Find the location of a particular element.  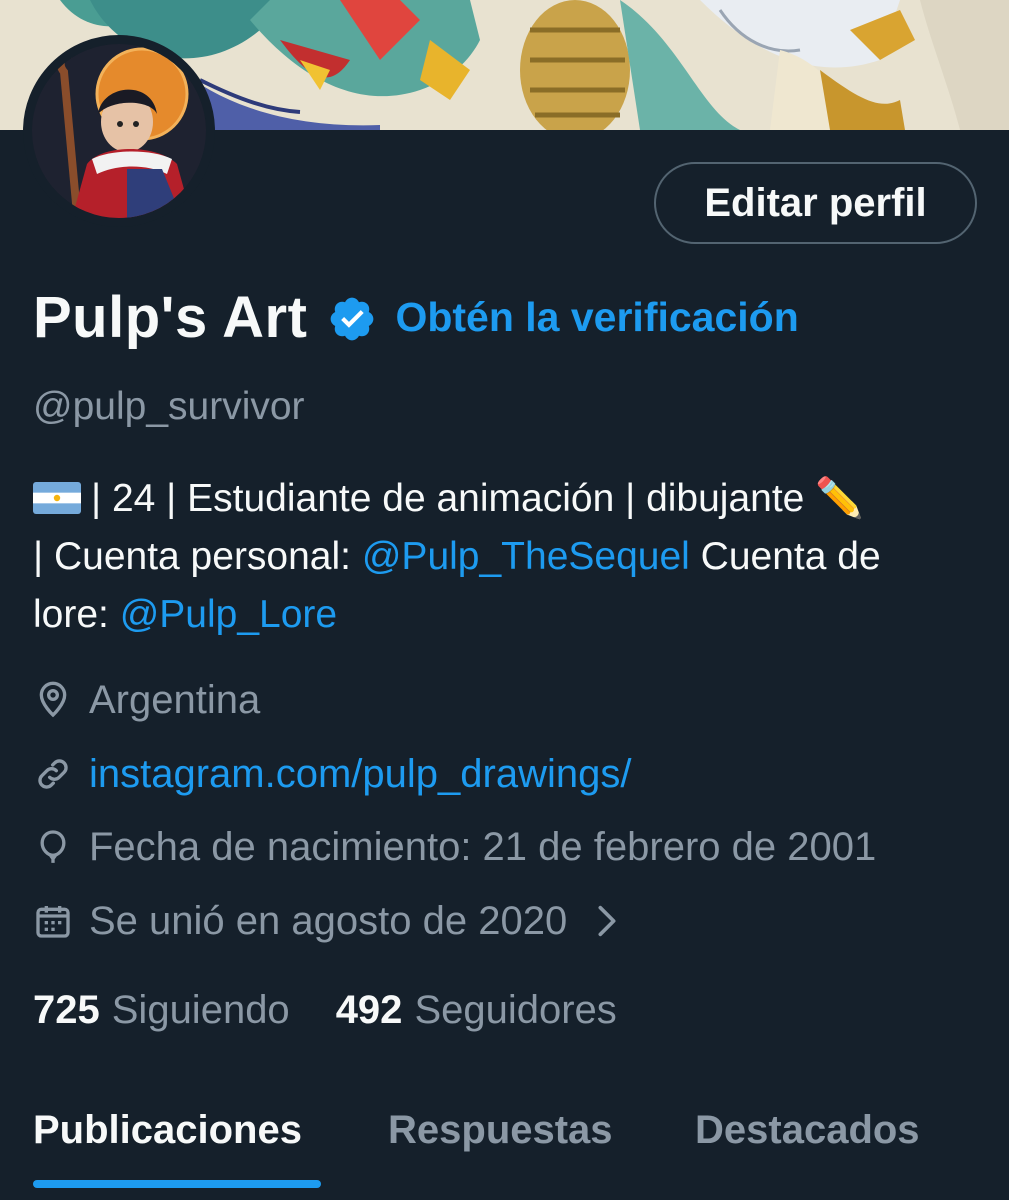

argentina-flag-icon is located at coordinates (57, 498).